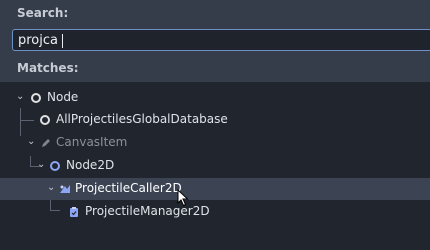 The height and width of the screenshot is (250, 430). I want to click on tree-item-projectilecaller2d: ⌄ ProjectileCaller2D, so click(215, 189).